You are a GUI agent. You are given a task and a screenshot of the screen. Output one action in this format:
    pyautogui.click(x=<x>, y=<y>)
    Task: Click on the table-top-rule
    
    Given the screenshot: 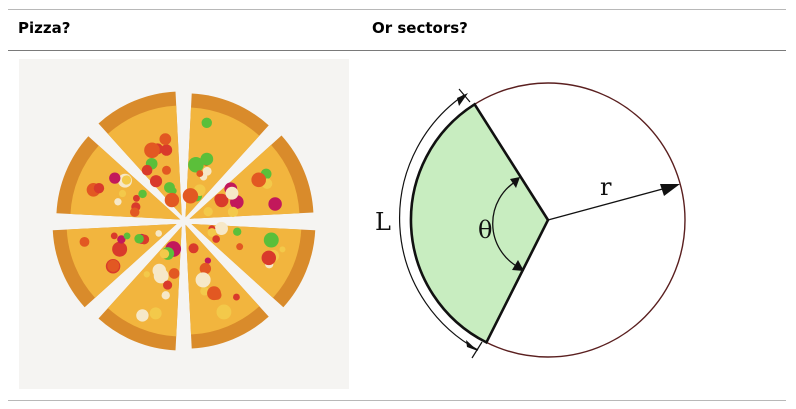 What is the action you would take?
    pyautogui.click(x=397, y=9)
    